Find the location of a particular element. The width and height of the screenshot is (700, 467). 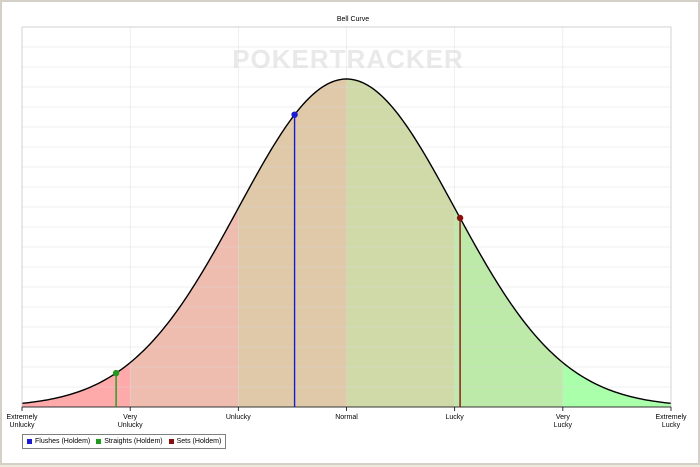

legend-item: Flushes (Holdem) is located at coordinates (58, 441).